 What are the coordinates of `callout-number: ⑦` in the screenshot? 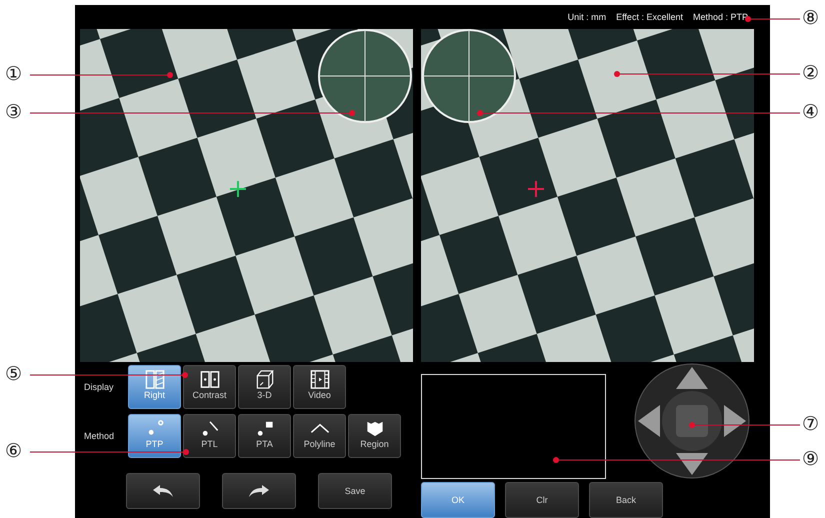 It's located at (810, 424).